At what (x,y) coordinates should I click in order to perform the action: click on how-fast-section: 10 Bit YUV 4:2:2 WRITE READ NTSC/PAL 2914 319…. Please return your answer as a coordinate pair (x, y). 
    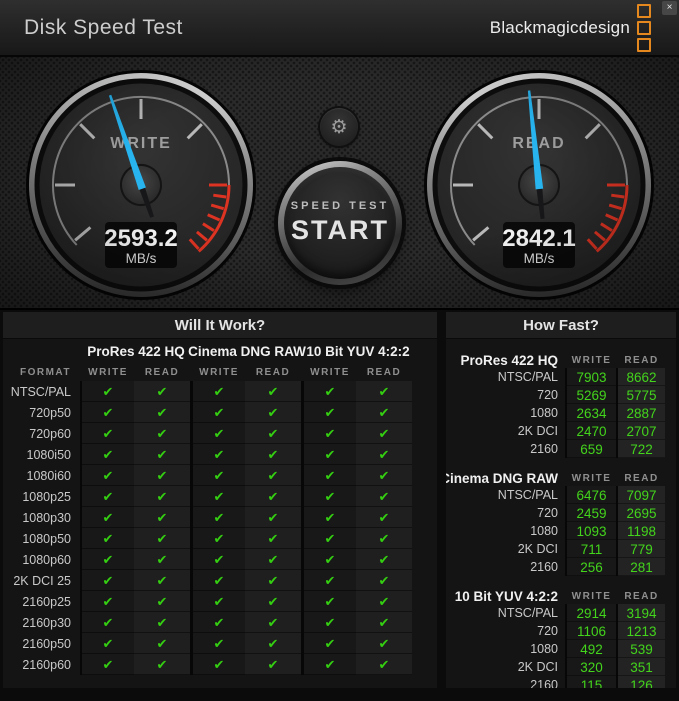
    Looking at the image, I should click on (561, 638).